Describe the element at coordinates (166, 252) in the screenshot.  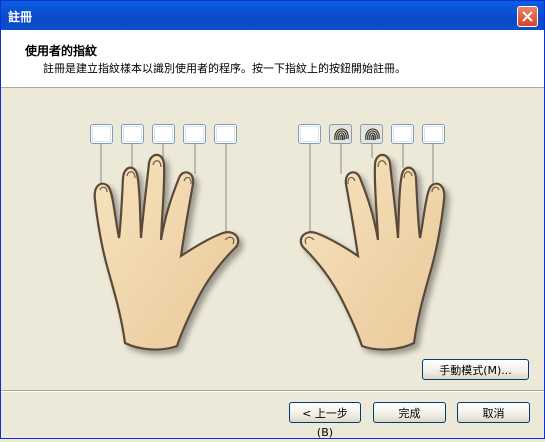
I see `left-hand` at that location.